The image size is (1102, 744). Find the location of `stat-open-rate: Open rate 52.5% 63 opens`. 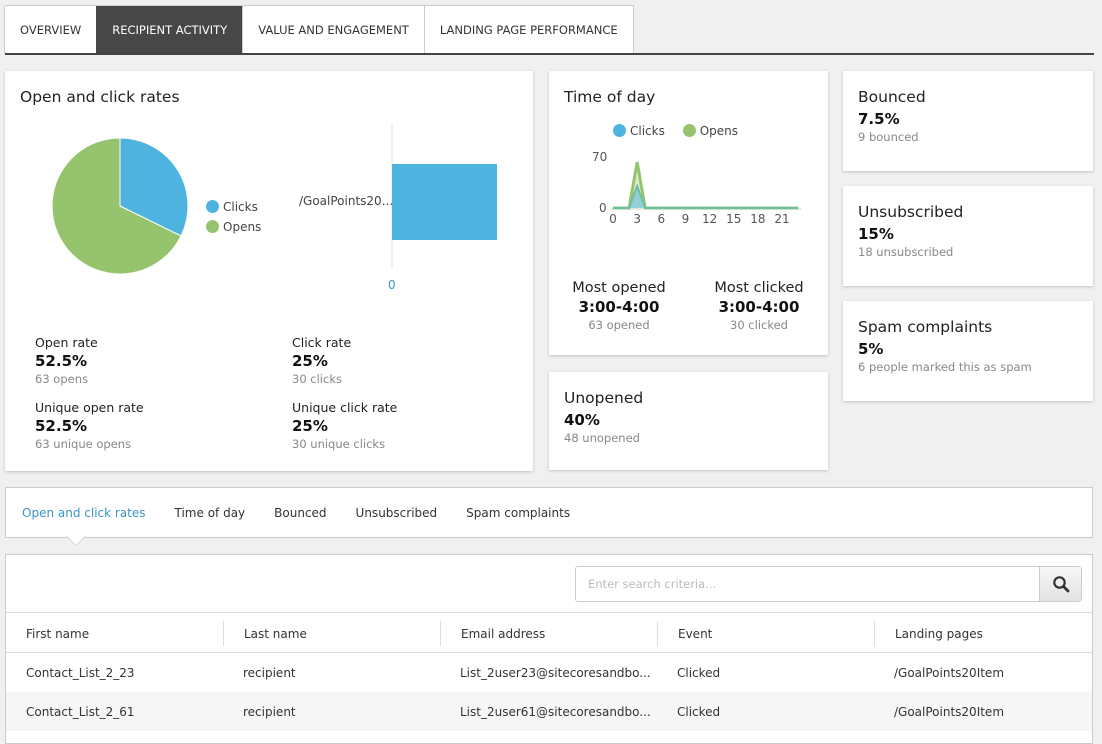

stat-open-rate: Open rate 52.5% 63 opens is located at coordinates (66, 360).